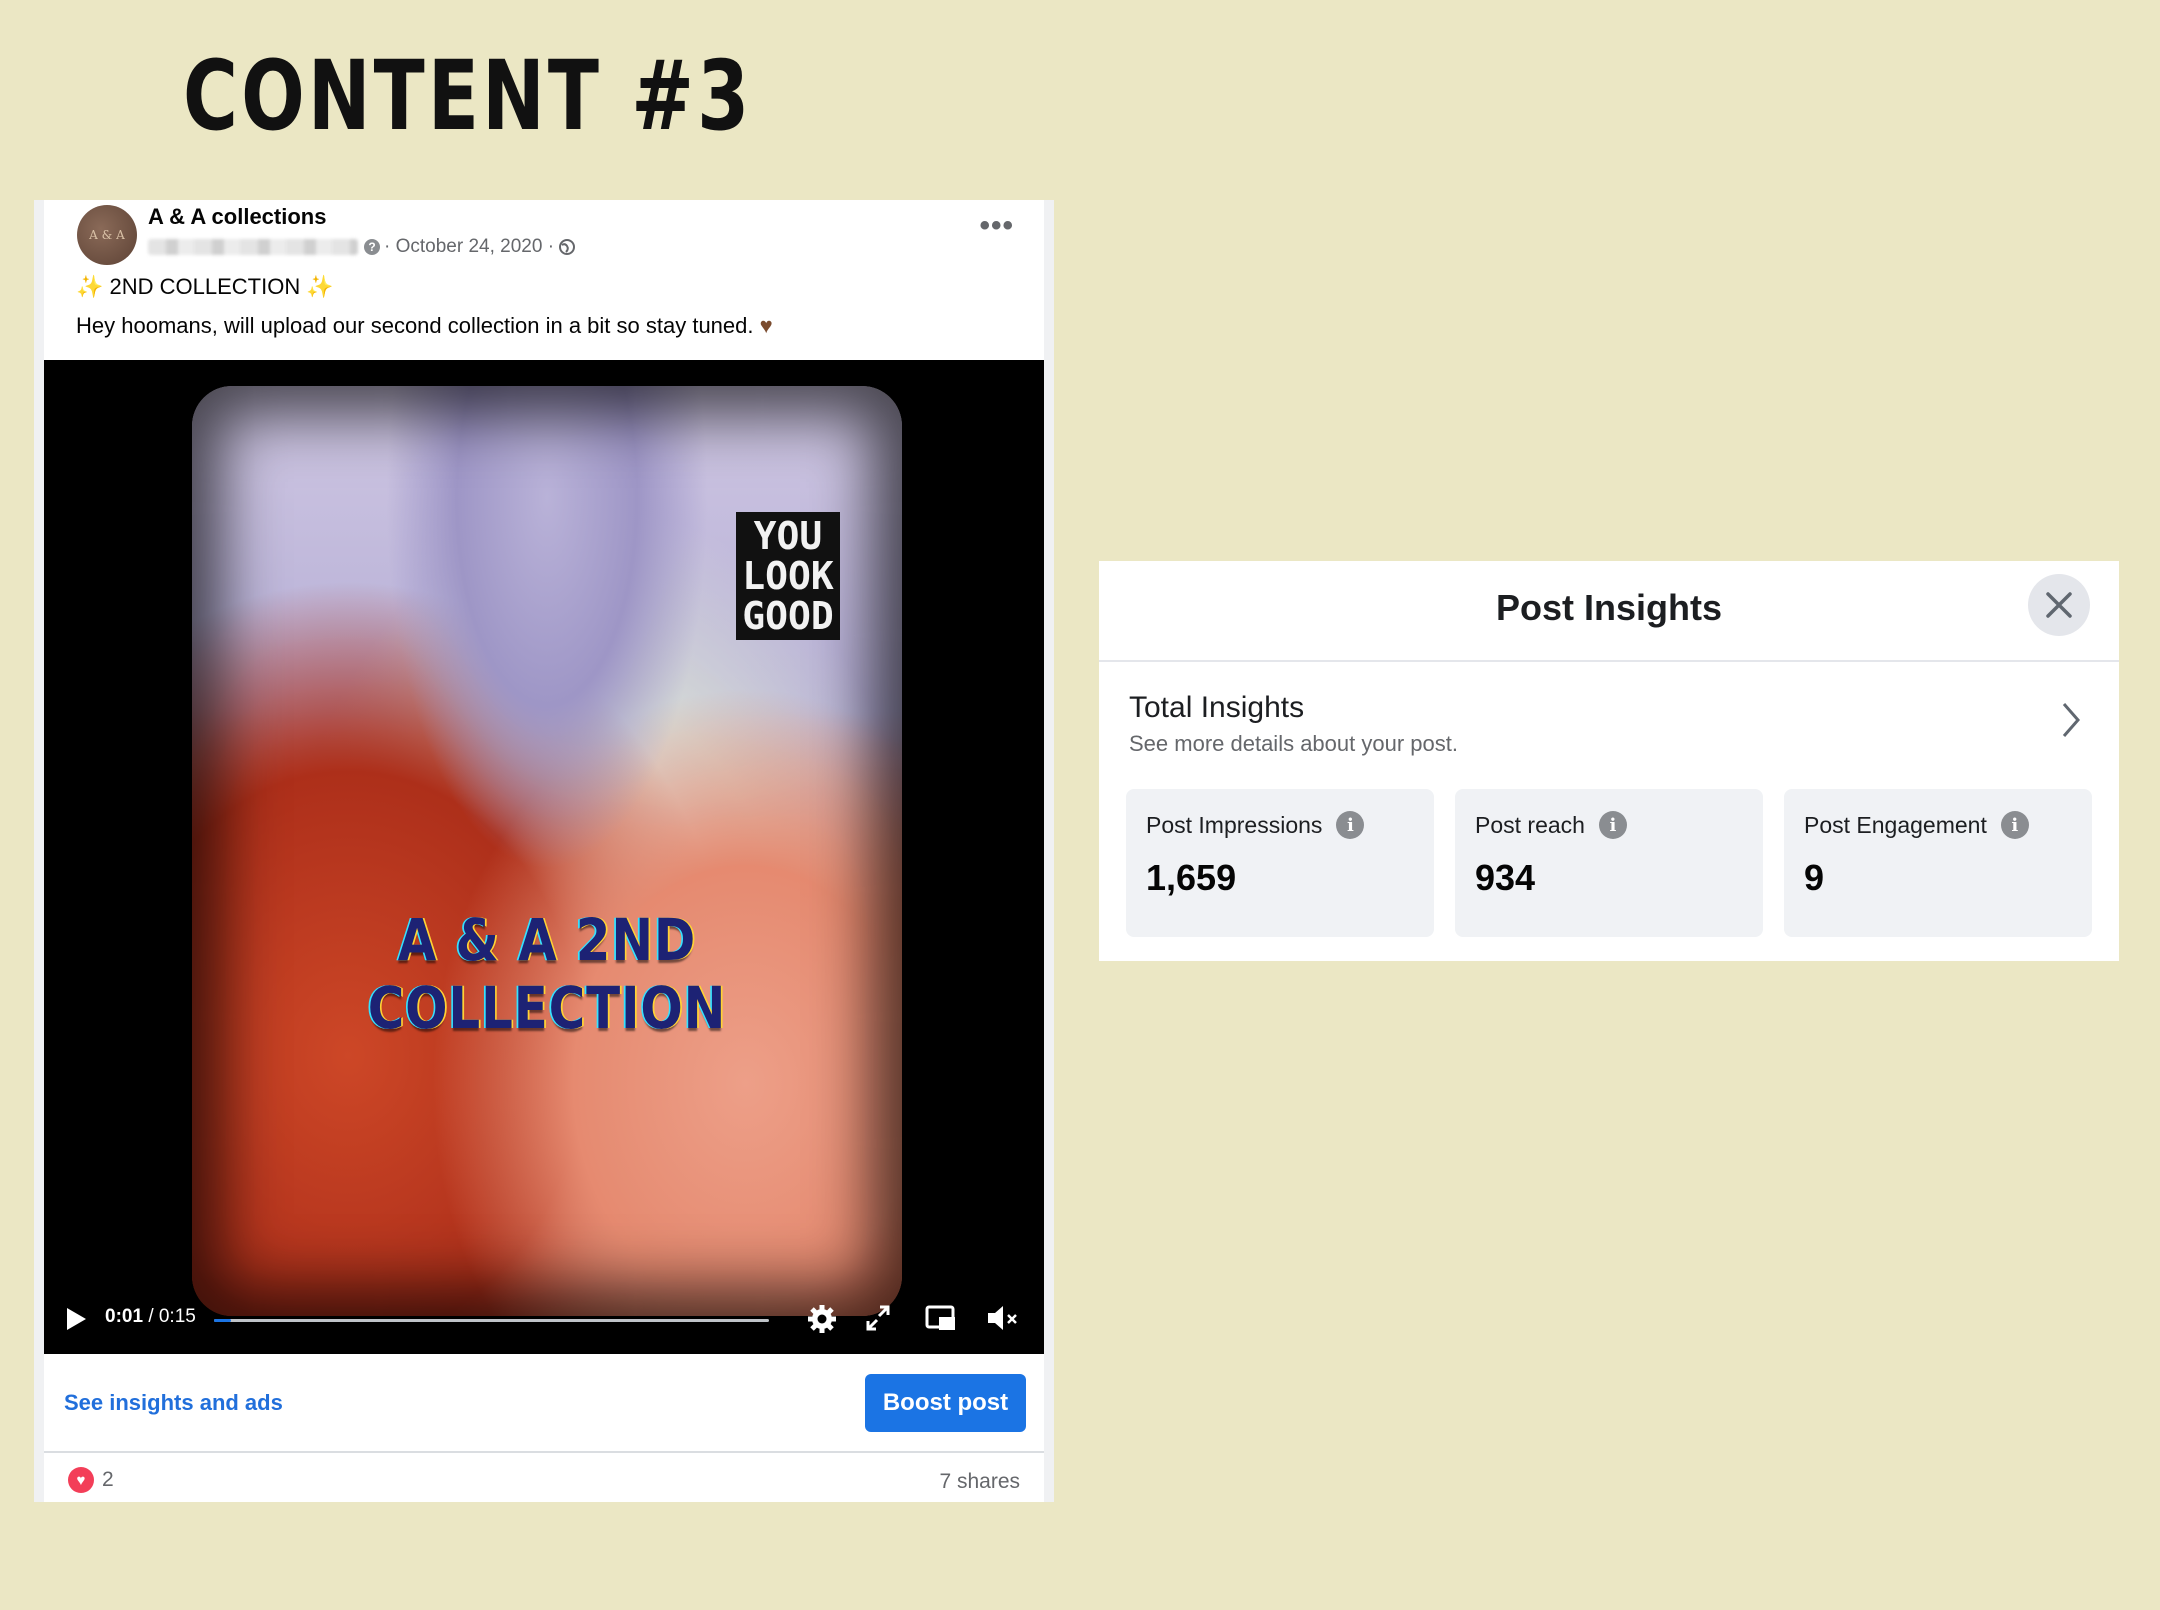 The height and width of the screenshot is (1610, 2160). I want to click on video-overlay-text: A & A 2ND COLLECTION, so click(547, 974).